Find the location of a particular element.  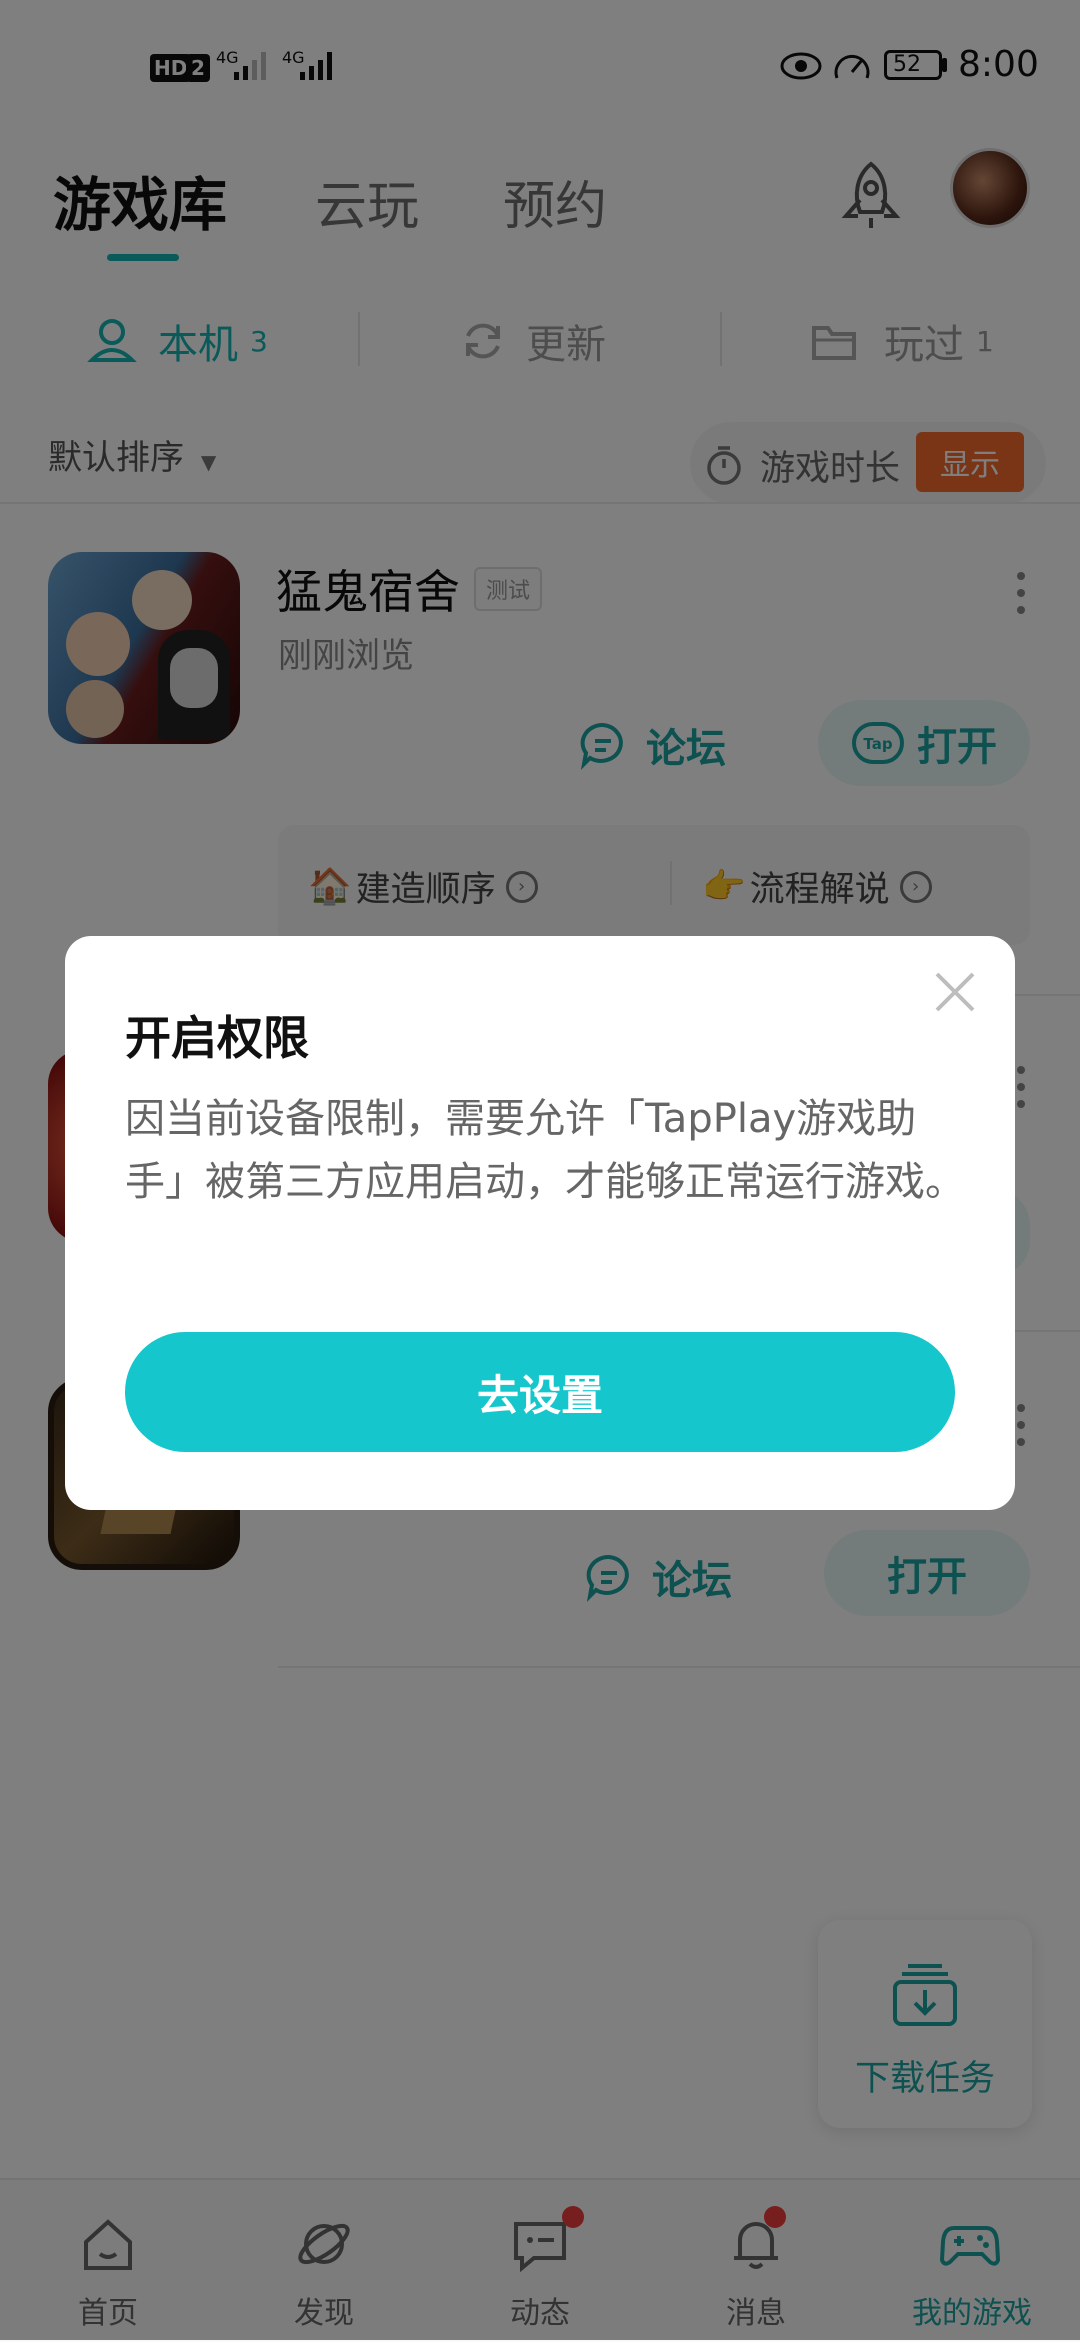

dialog-title: 开启权限 is located at coordinates (217, 1038).